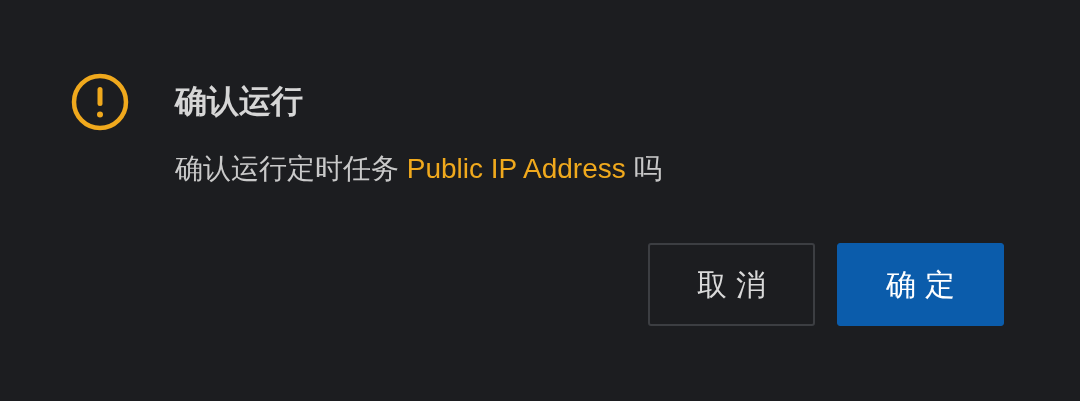 This screenshot has width=1080, height=401. What do you see at coordinates (239, 101) in the screenshot?
I see `dialog-title: 确认运行` at bounding box center [239, 101].